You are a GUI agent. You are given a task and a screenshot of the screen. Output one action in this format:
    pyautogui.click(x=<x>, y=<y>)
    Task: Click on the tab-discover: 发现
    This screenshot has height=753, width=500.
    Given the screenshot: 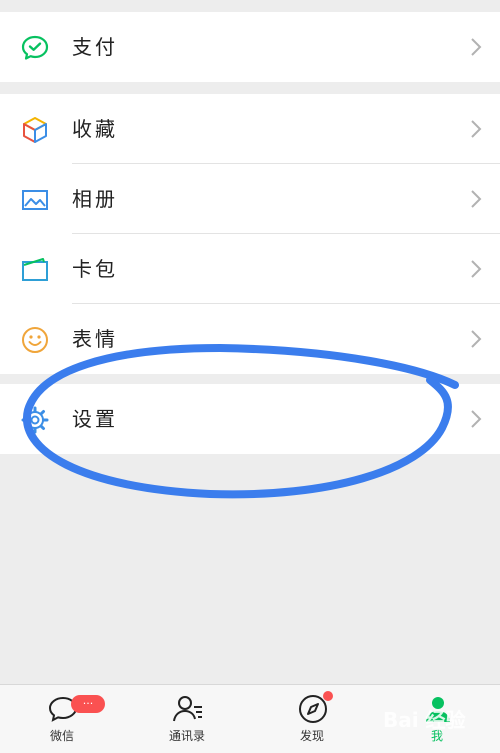 What is the action you would take?
    pyautogui.click(x=312, y=719)
    